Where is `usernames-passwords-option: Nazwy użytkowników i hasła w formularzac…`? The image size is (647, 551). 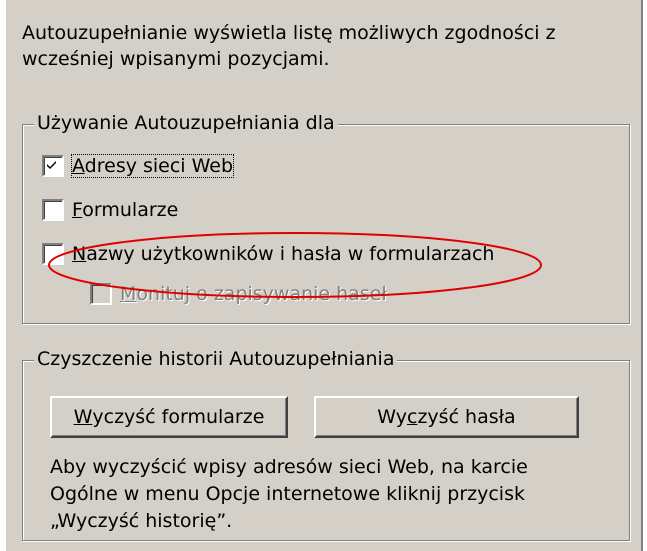
usernames-passwords-option: Nazwy użytkowników i hasła w formularzac… is located at coordinates (268, 254).